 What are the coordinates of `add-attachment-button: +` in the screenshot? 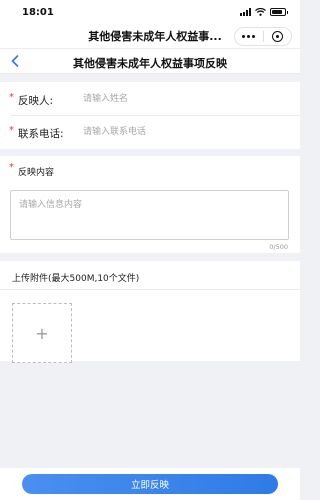 It's located at (42, 333).